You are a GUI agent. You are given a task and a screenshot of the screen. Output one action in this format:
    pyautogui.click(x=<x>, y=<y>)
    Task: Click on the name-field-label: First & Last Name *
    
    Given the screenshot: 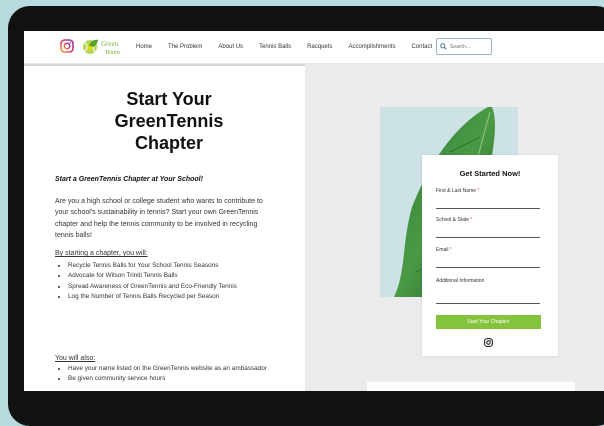 What is the action you would take?
    pyautogui.click(x=458, y=191)
    